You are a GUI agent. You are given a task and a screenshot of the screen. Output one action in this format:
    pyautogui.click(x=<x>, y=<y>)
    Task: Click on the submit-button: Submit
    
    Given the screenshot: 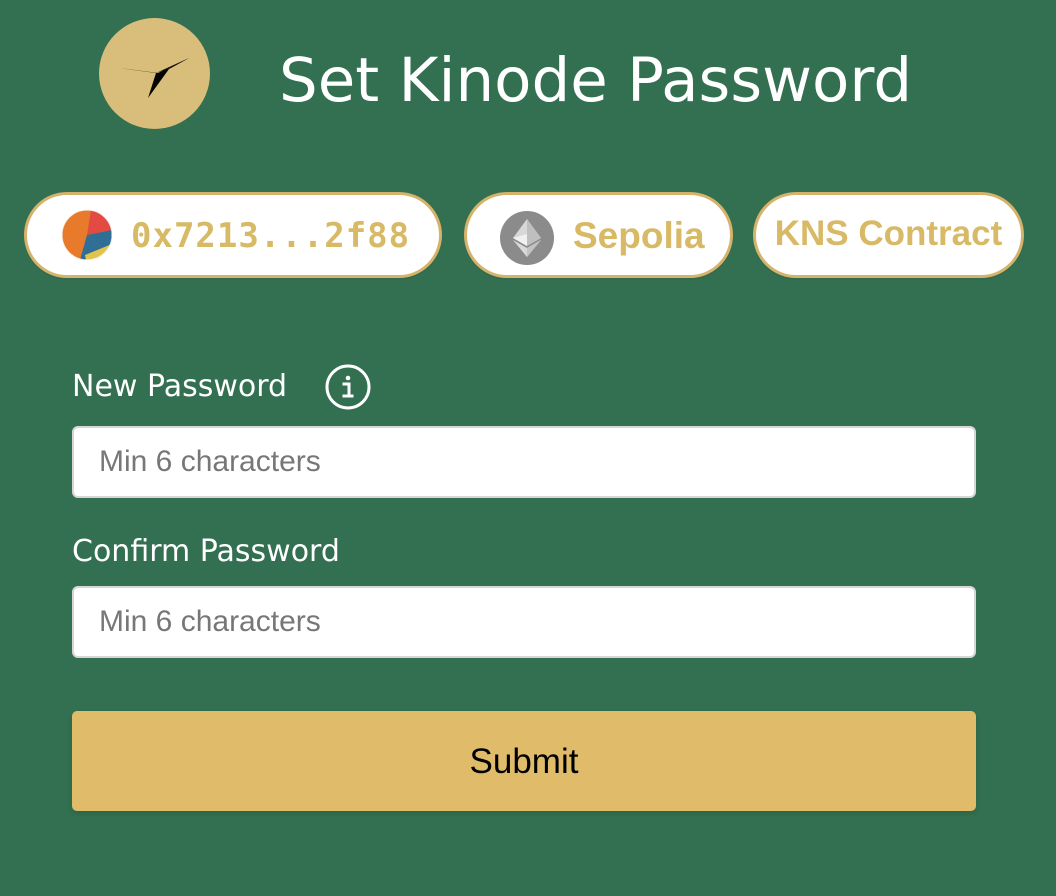 What is the action you would take?
    pyautogui.click(x=524, y=761)
    